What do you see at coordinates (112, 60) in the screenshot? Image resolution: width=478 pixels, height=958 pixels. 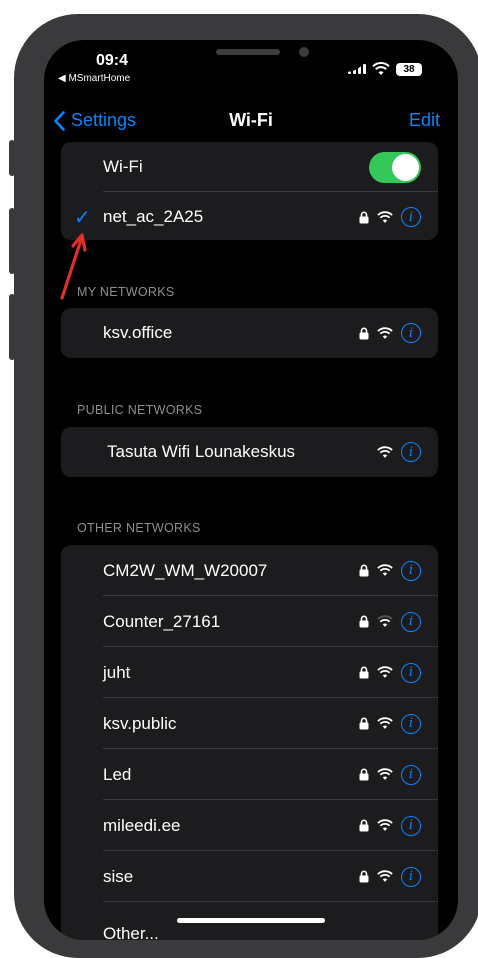 I see `status-time: 09:4` at bounding box center [112, 60].